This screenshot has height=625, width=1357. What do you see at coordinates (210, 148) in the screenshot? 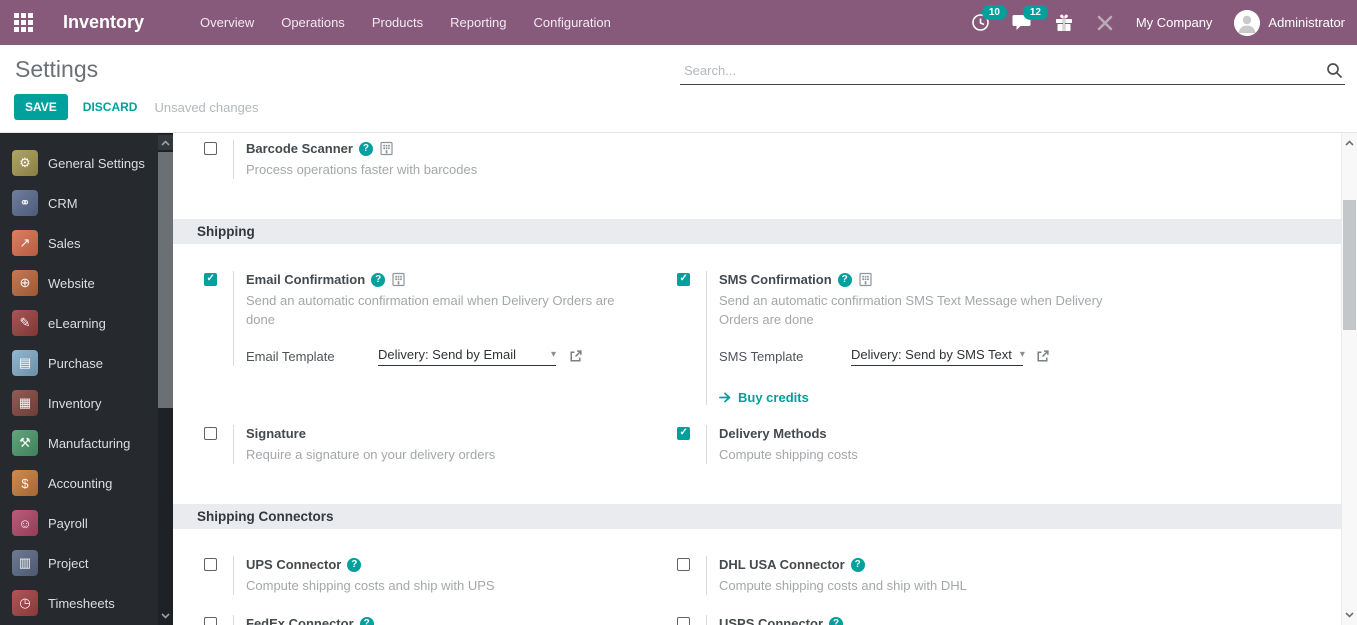
I see `barcode-scanner-checkbox` at bounding box center [210, 148].